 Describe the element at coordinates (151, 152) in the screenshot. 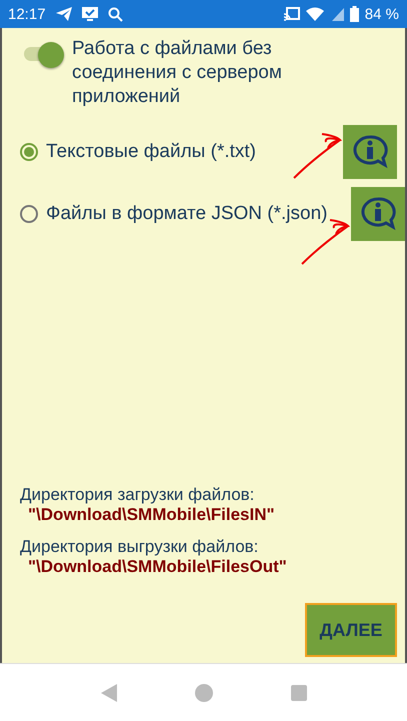

I see `option-label: Текстовые файлы (*.txt)` at that location.